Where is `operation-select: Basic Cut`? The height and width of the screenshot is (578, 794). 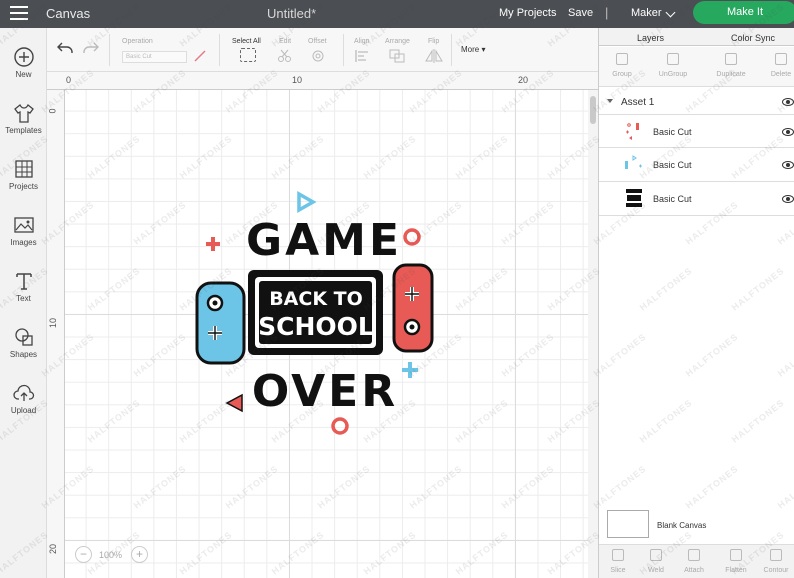
operation-select: Basic Cut is located at coordinates (154, 57).